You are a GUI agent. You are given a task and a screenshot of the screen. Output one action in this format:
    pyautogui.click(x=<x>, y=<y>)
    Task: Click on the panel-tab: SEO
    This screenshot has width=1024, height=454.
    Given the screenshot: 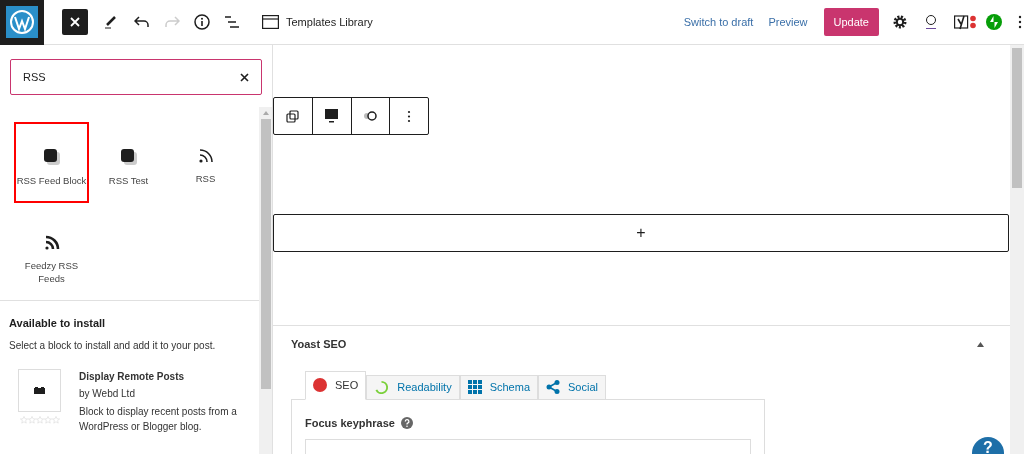 What is the action you would take?
    pyautogui.click(x=336, y=385)
    